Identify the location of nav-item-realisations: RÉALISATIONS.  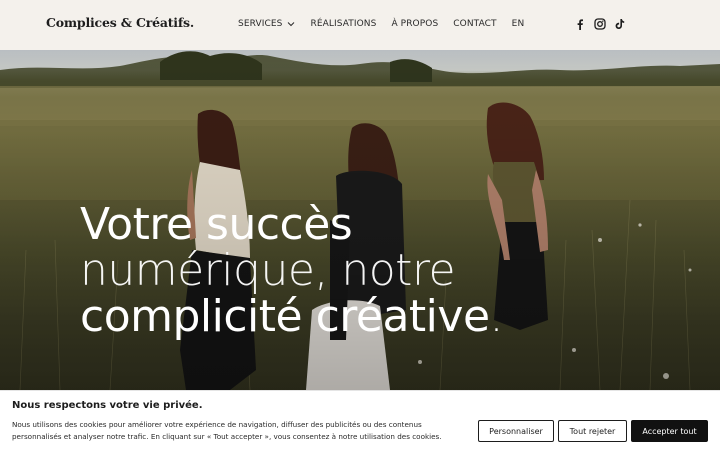
(343, 24).